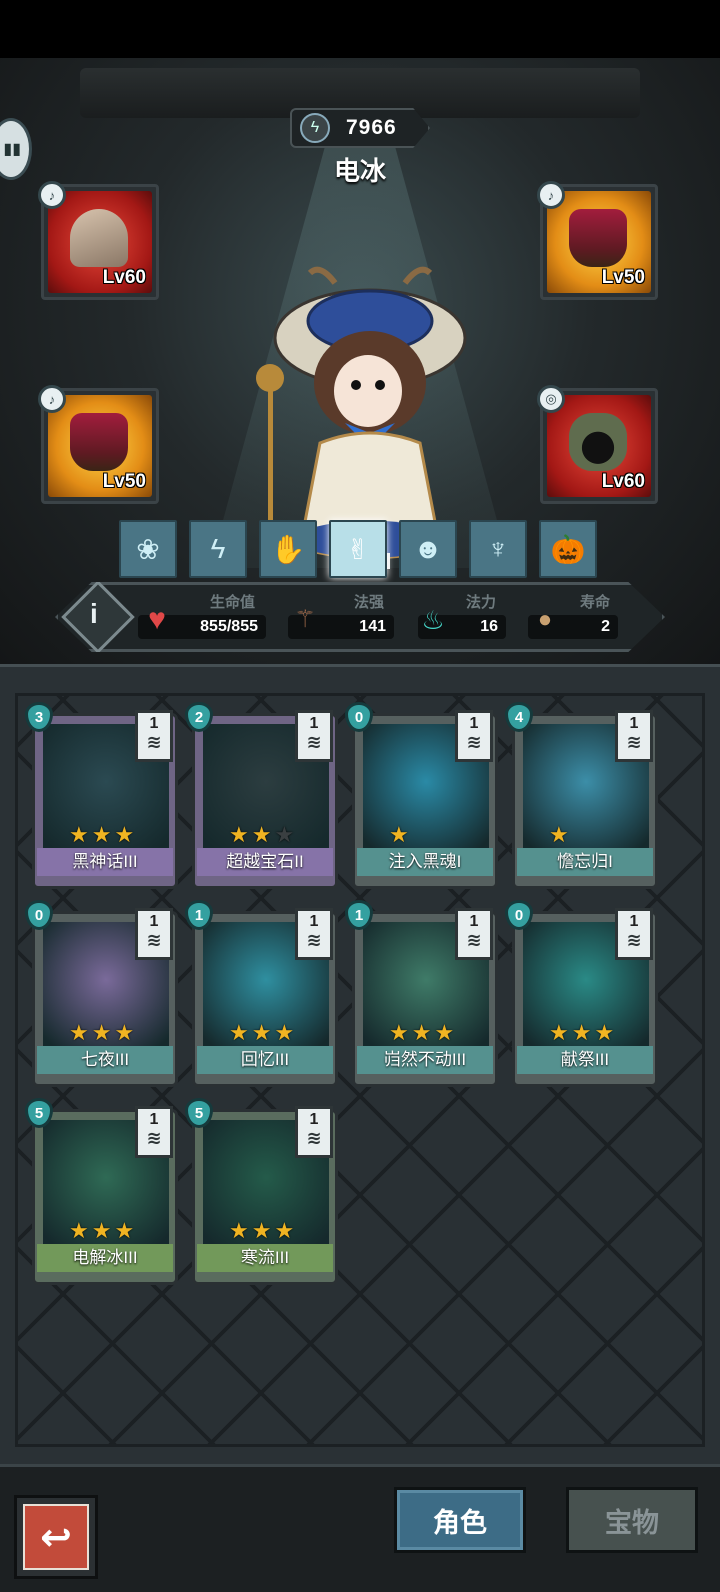 The image size is (720, 1592). I want to click on heart-icon: ♥, so click(157, 619).